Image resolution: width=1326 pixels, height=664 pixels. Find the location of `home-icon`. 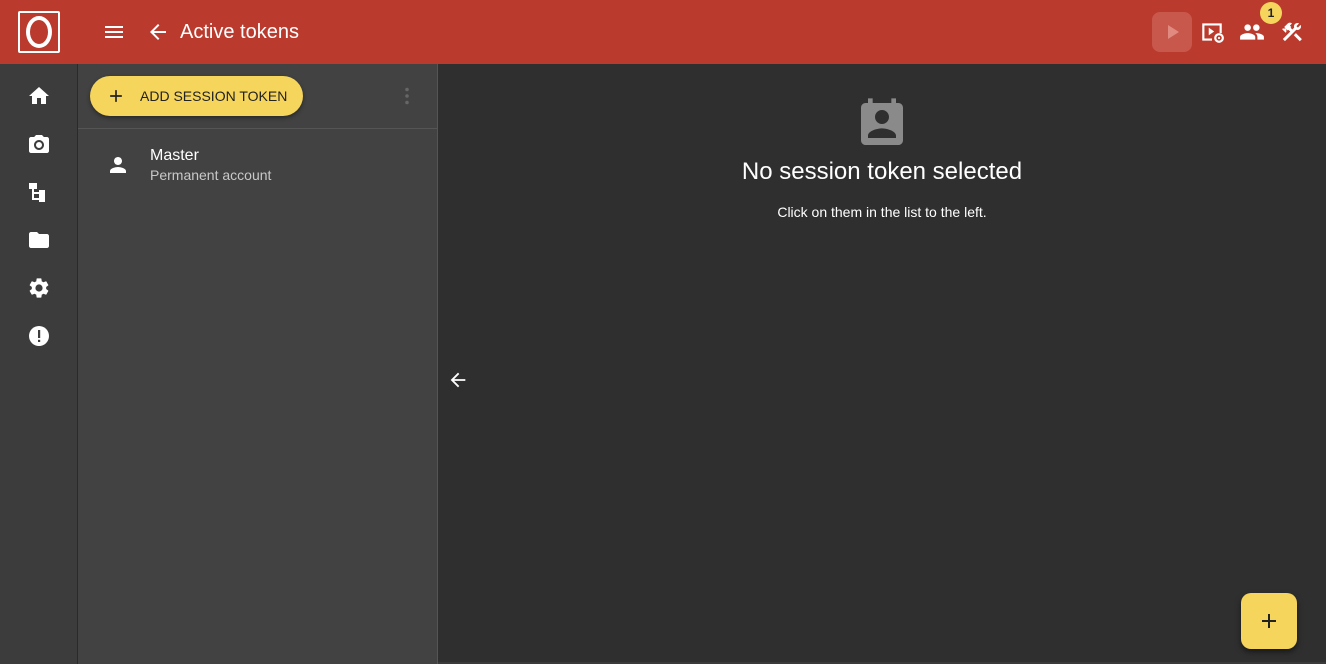

home-icon is located at coordinates (39, 95).